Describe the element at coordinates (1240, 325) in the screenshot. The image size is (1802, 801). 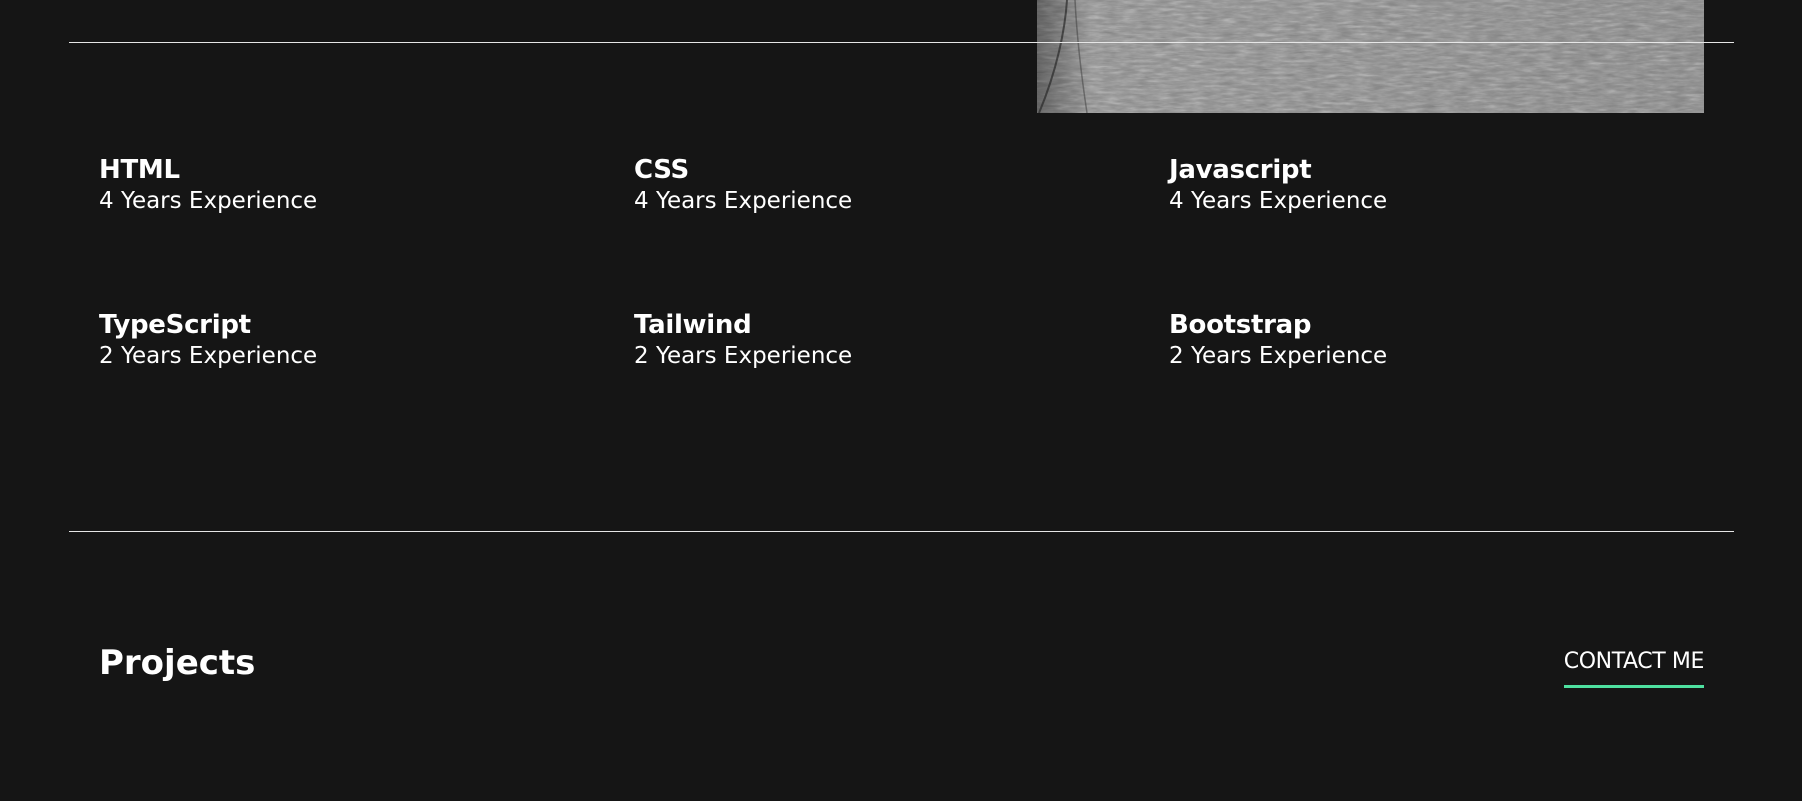
I see `skill-name: Bootstrap` at that location.